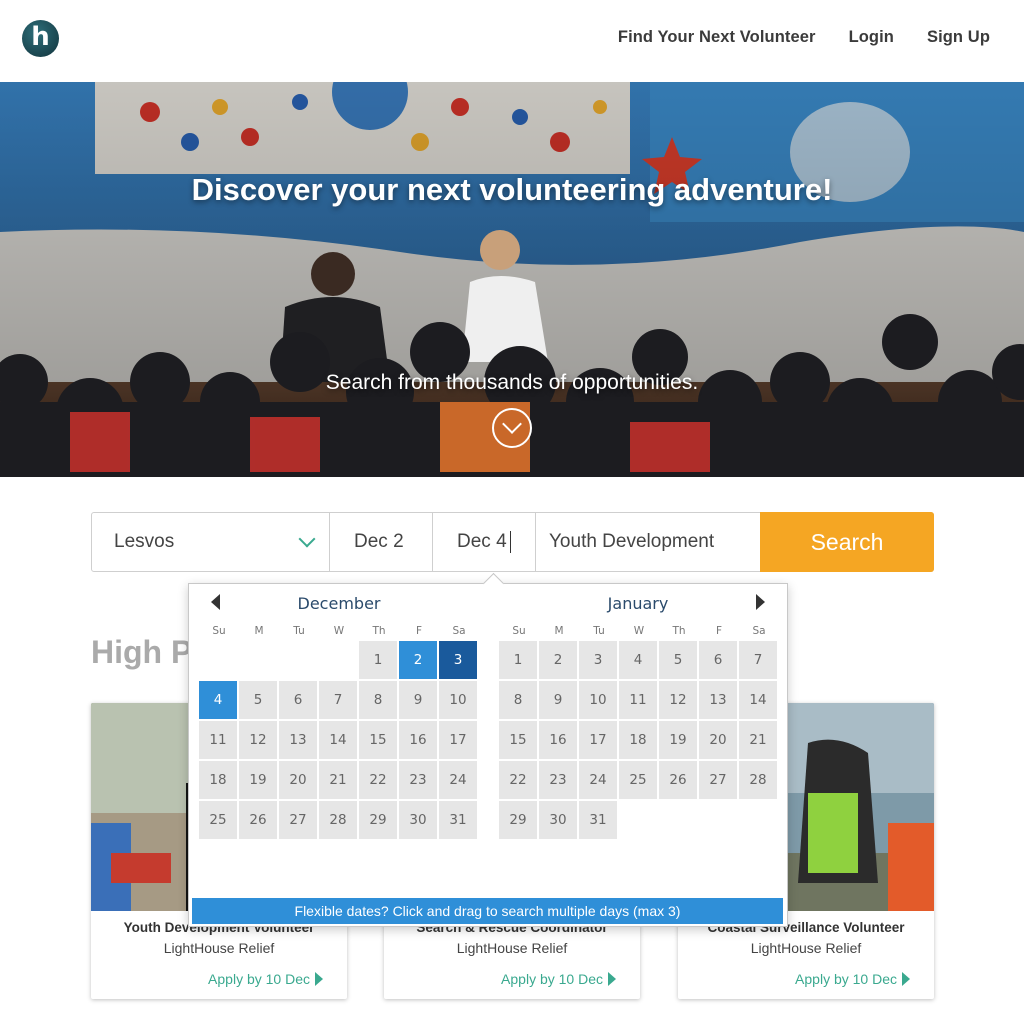 The height and width of the screenshot is (1024, 1024). I want to click on calendar-day-december-9: 9, so click(418, 700).